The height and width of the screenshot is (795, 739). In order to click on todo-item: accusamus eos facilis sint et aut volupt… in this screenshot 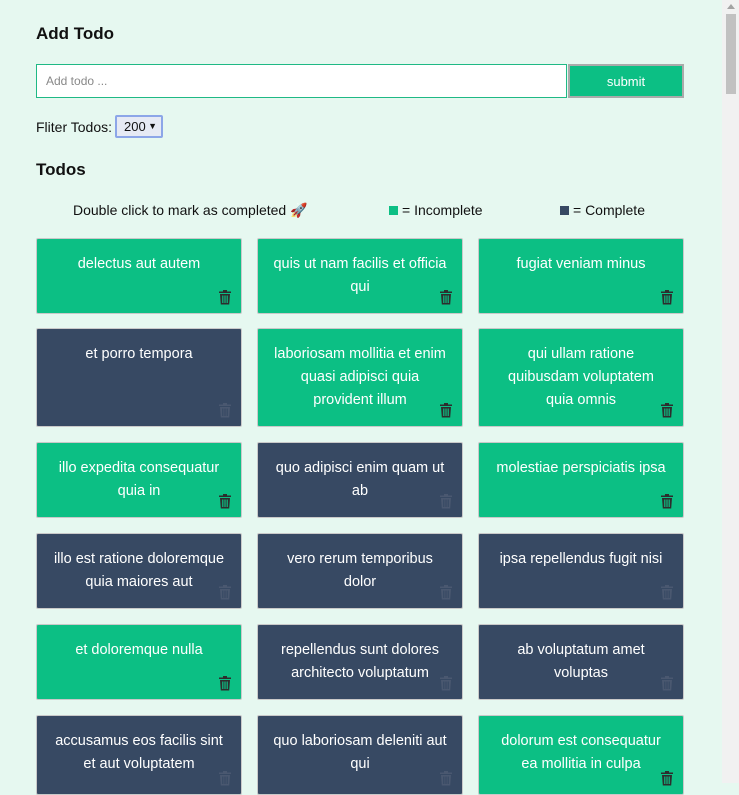, I will do `click(139, 755)`.